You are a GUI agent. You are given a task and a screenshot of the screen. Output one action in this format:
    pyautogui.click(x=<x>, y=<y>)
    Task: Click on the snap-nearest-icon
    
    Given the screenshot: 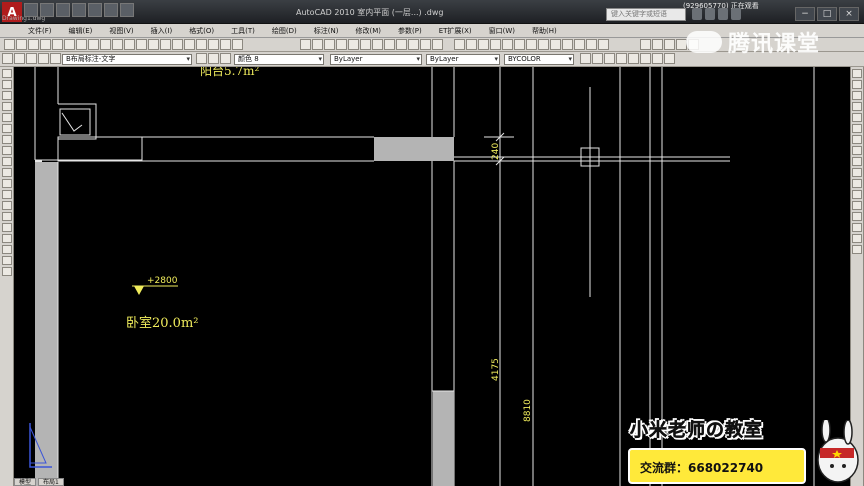 What is the action you would take?
    pyautogui.click(x=579, y=44)
    